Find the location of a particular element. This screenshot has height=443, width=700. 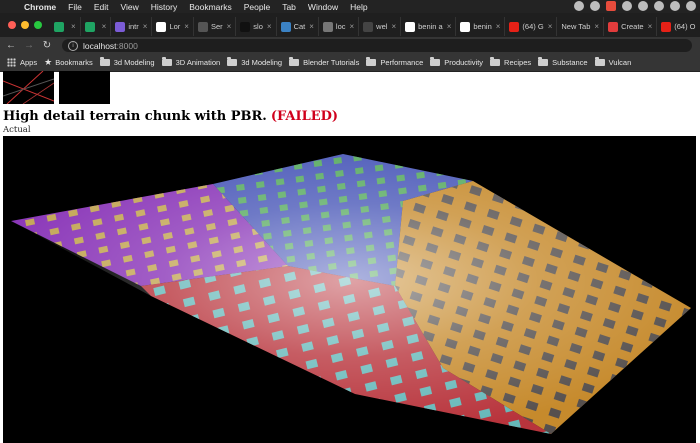

menu-help: Help is located at coordinates (358, 7).